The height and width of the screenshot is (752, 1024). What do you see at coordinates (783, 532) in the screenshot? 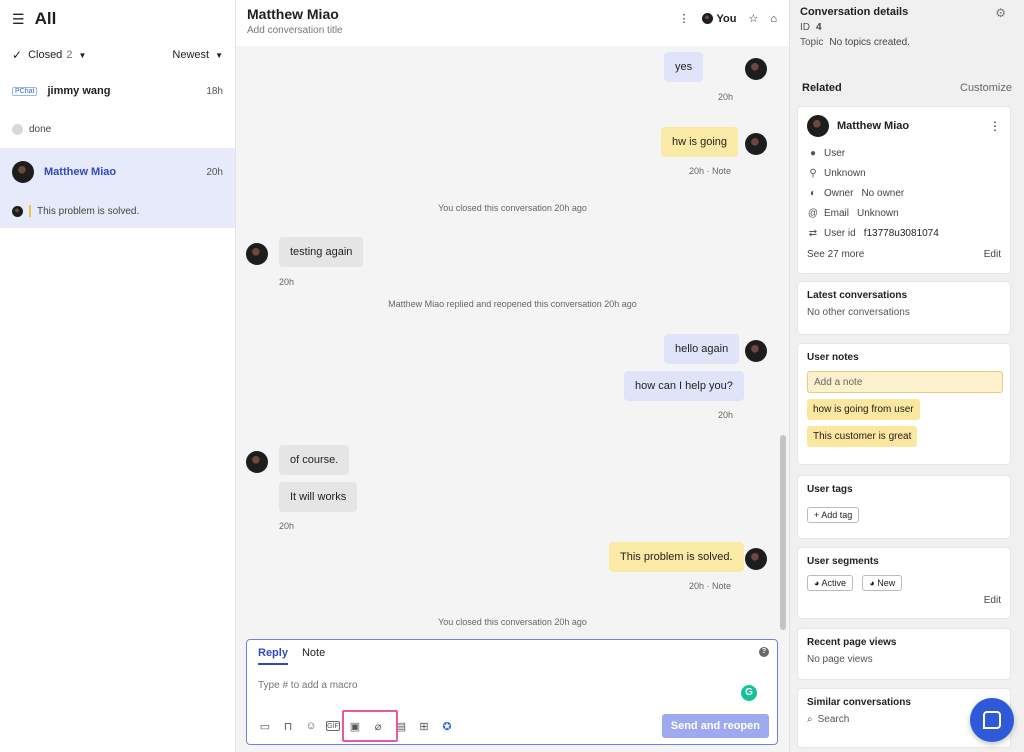
I see `scrollbar-thumb` at bounding box center [783, 532].